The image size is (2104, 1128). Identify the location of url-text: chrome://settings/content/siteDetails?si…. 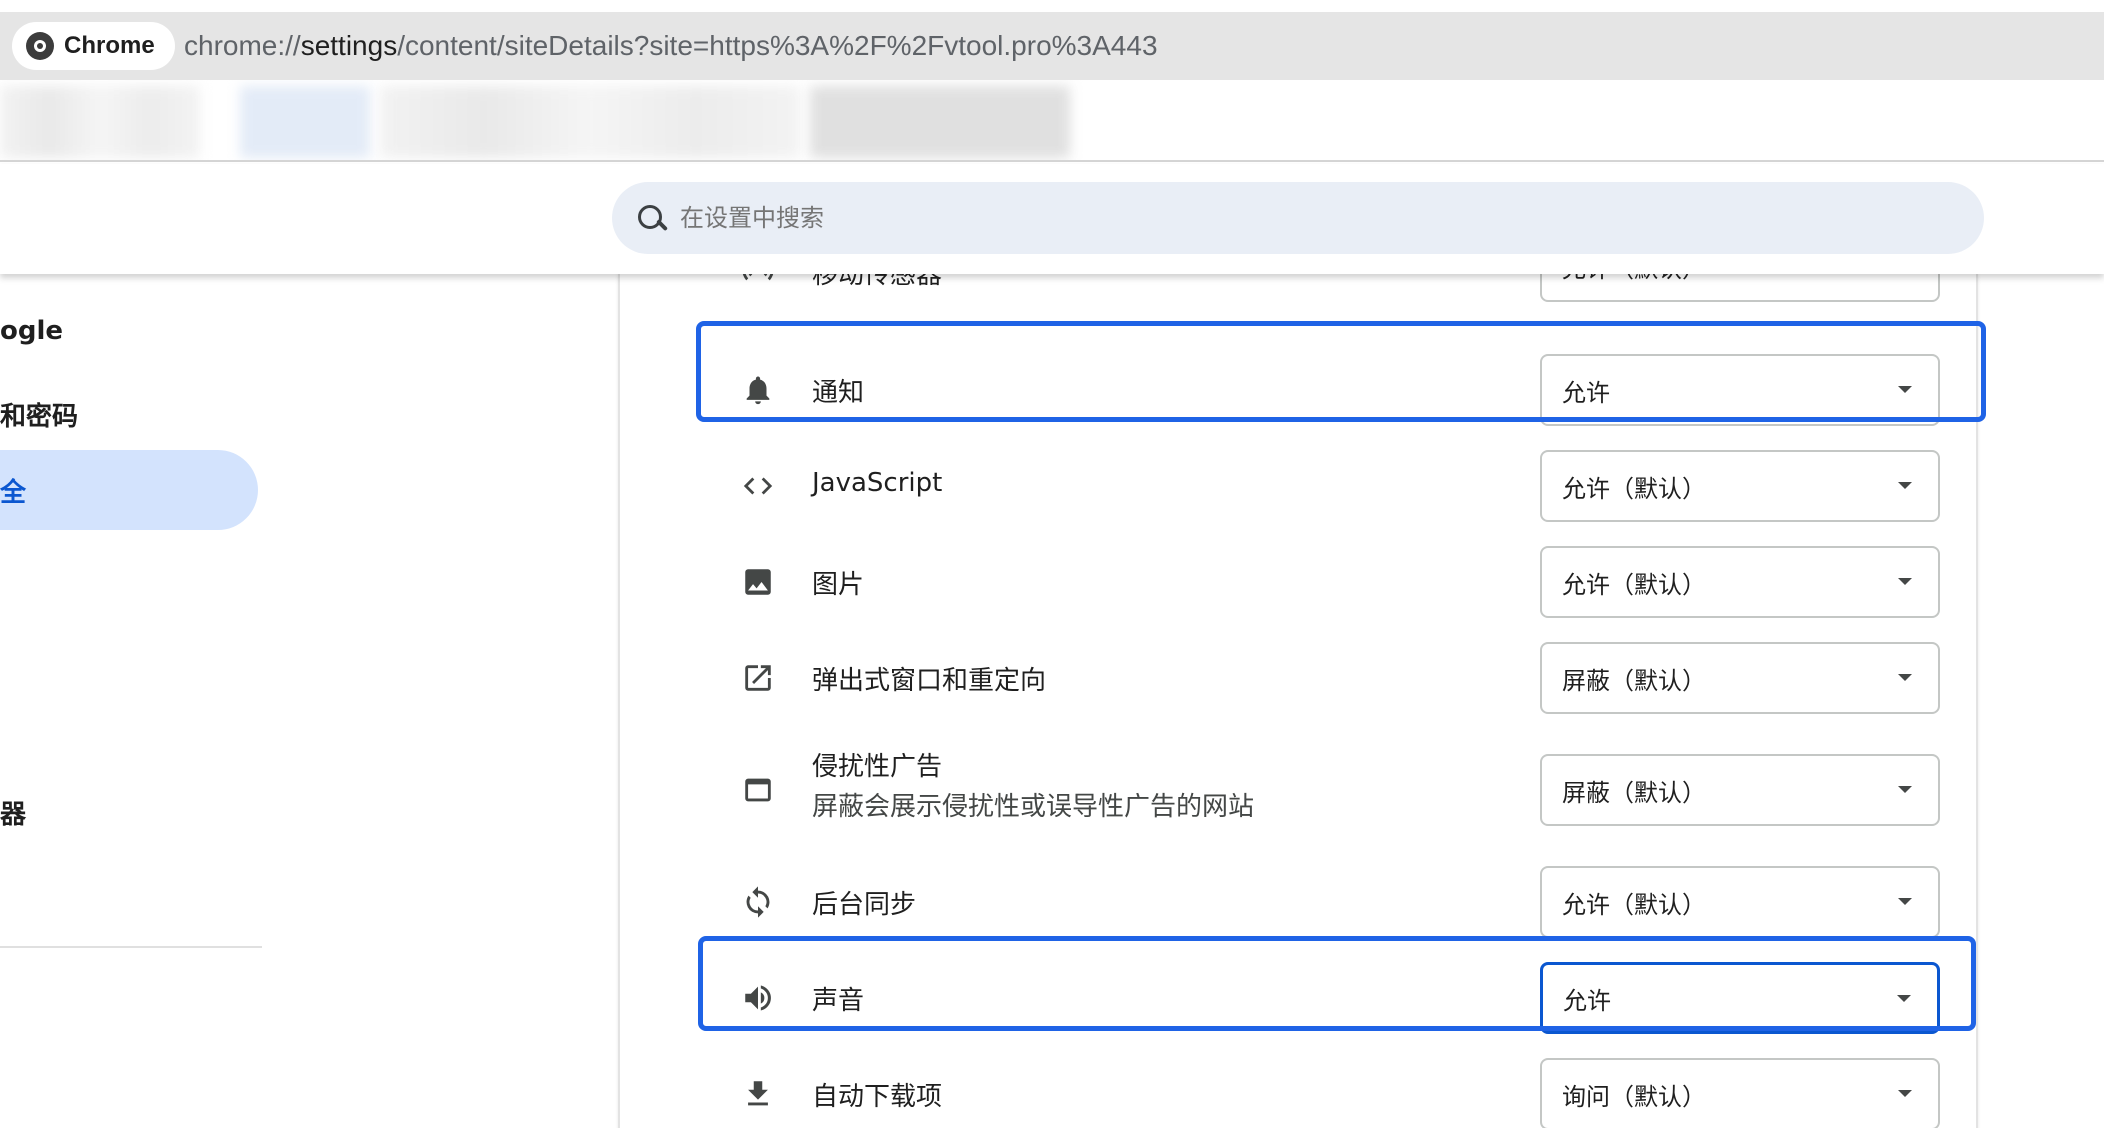
(671, 46).